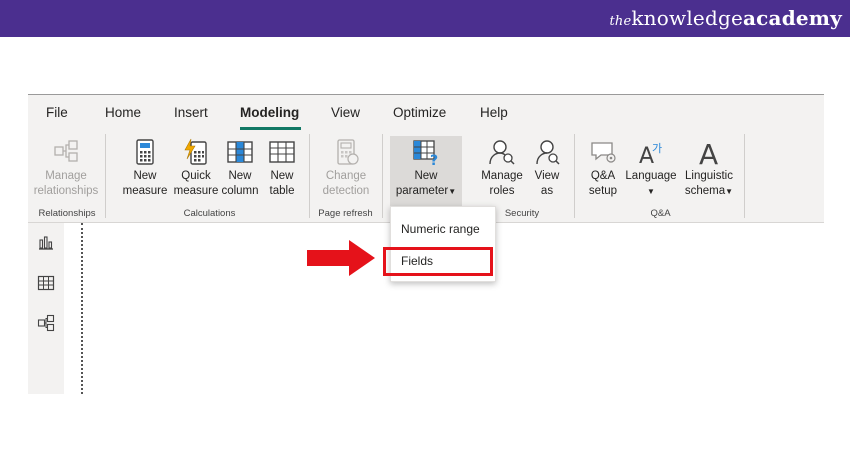 Image resolution: width=850 pixels, height=450 pixels. Describe the element at coordinates (425, 153) in the screenshot. I see `new-parameter-icon: ?` at that location.